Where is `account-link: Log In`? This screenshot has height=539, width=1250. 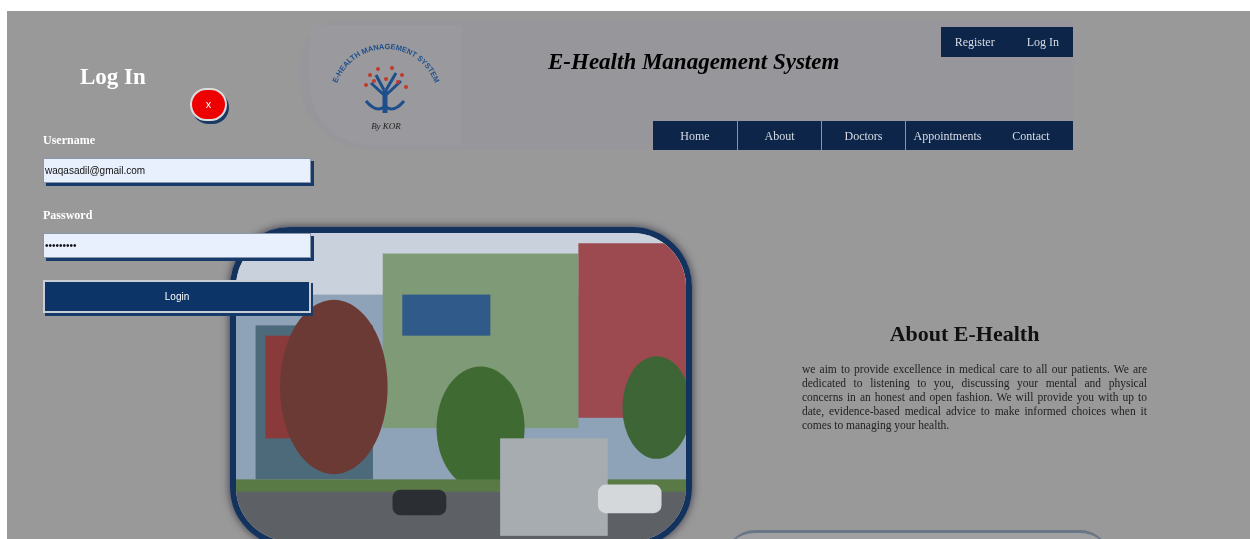
account-link: Log In is located at coordinates (1042, 42).